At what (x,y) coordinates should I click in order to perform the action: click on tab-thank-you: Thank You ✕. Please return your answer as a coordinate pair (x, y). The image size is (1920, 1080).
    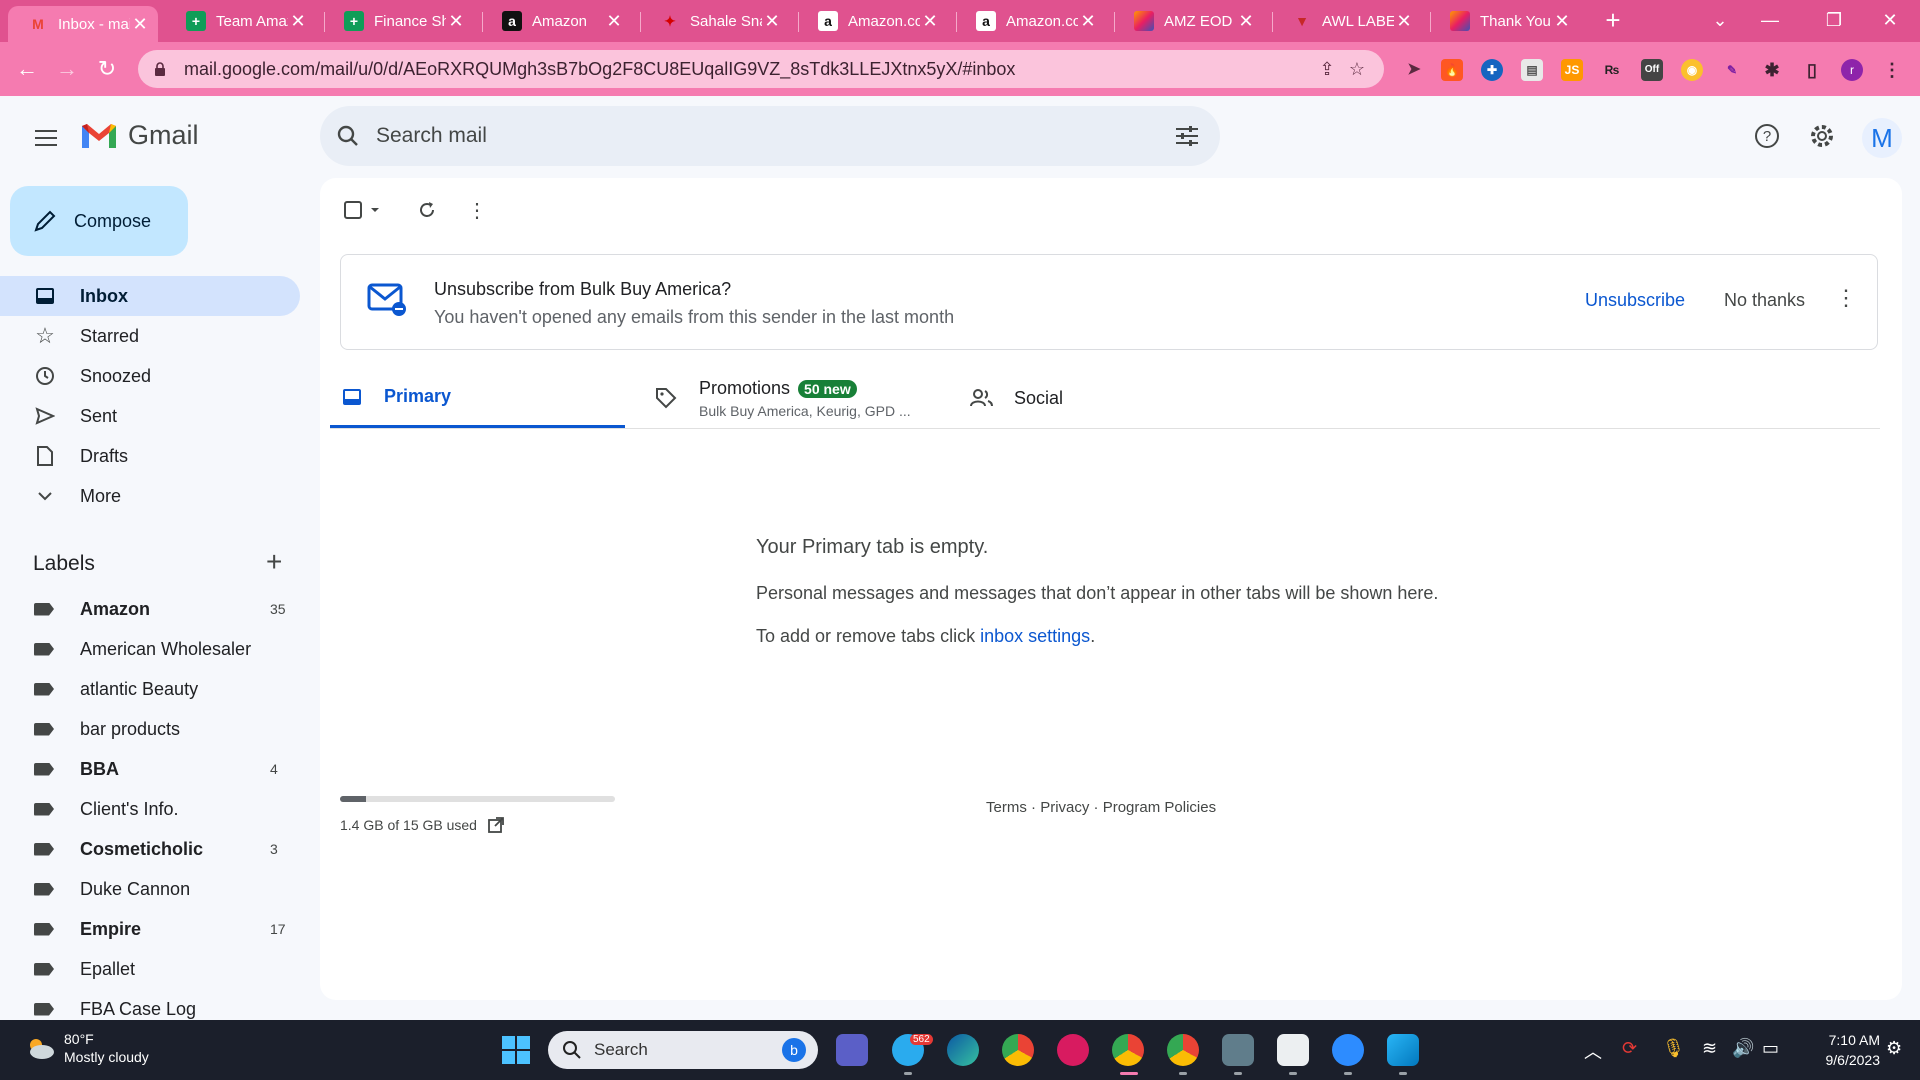
    Looking at the image, I should click on (1505, 21).